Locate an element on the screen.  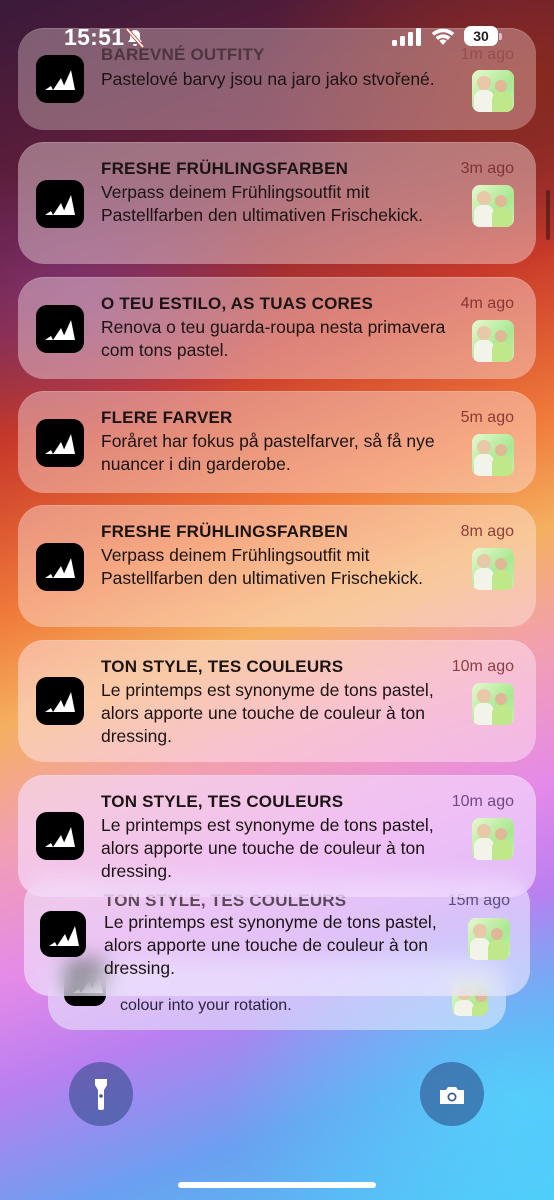
flashlight-button is located at coordinates (101, 1094).